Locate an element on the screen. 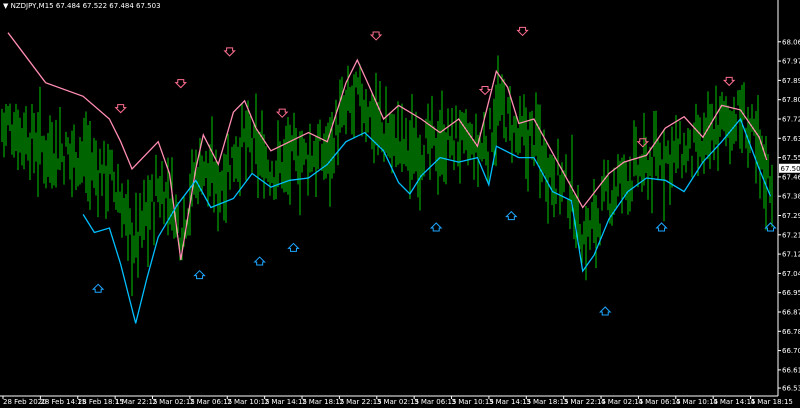 Image resolution: width=800 pixels, height=408 pixels. y-tick-label: 67.040 is located at coordinates (791, 274).